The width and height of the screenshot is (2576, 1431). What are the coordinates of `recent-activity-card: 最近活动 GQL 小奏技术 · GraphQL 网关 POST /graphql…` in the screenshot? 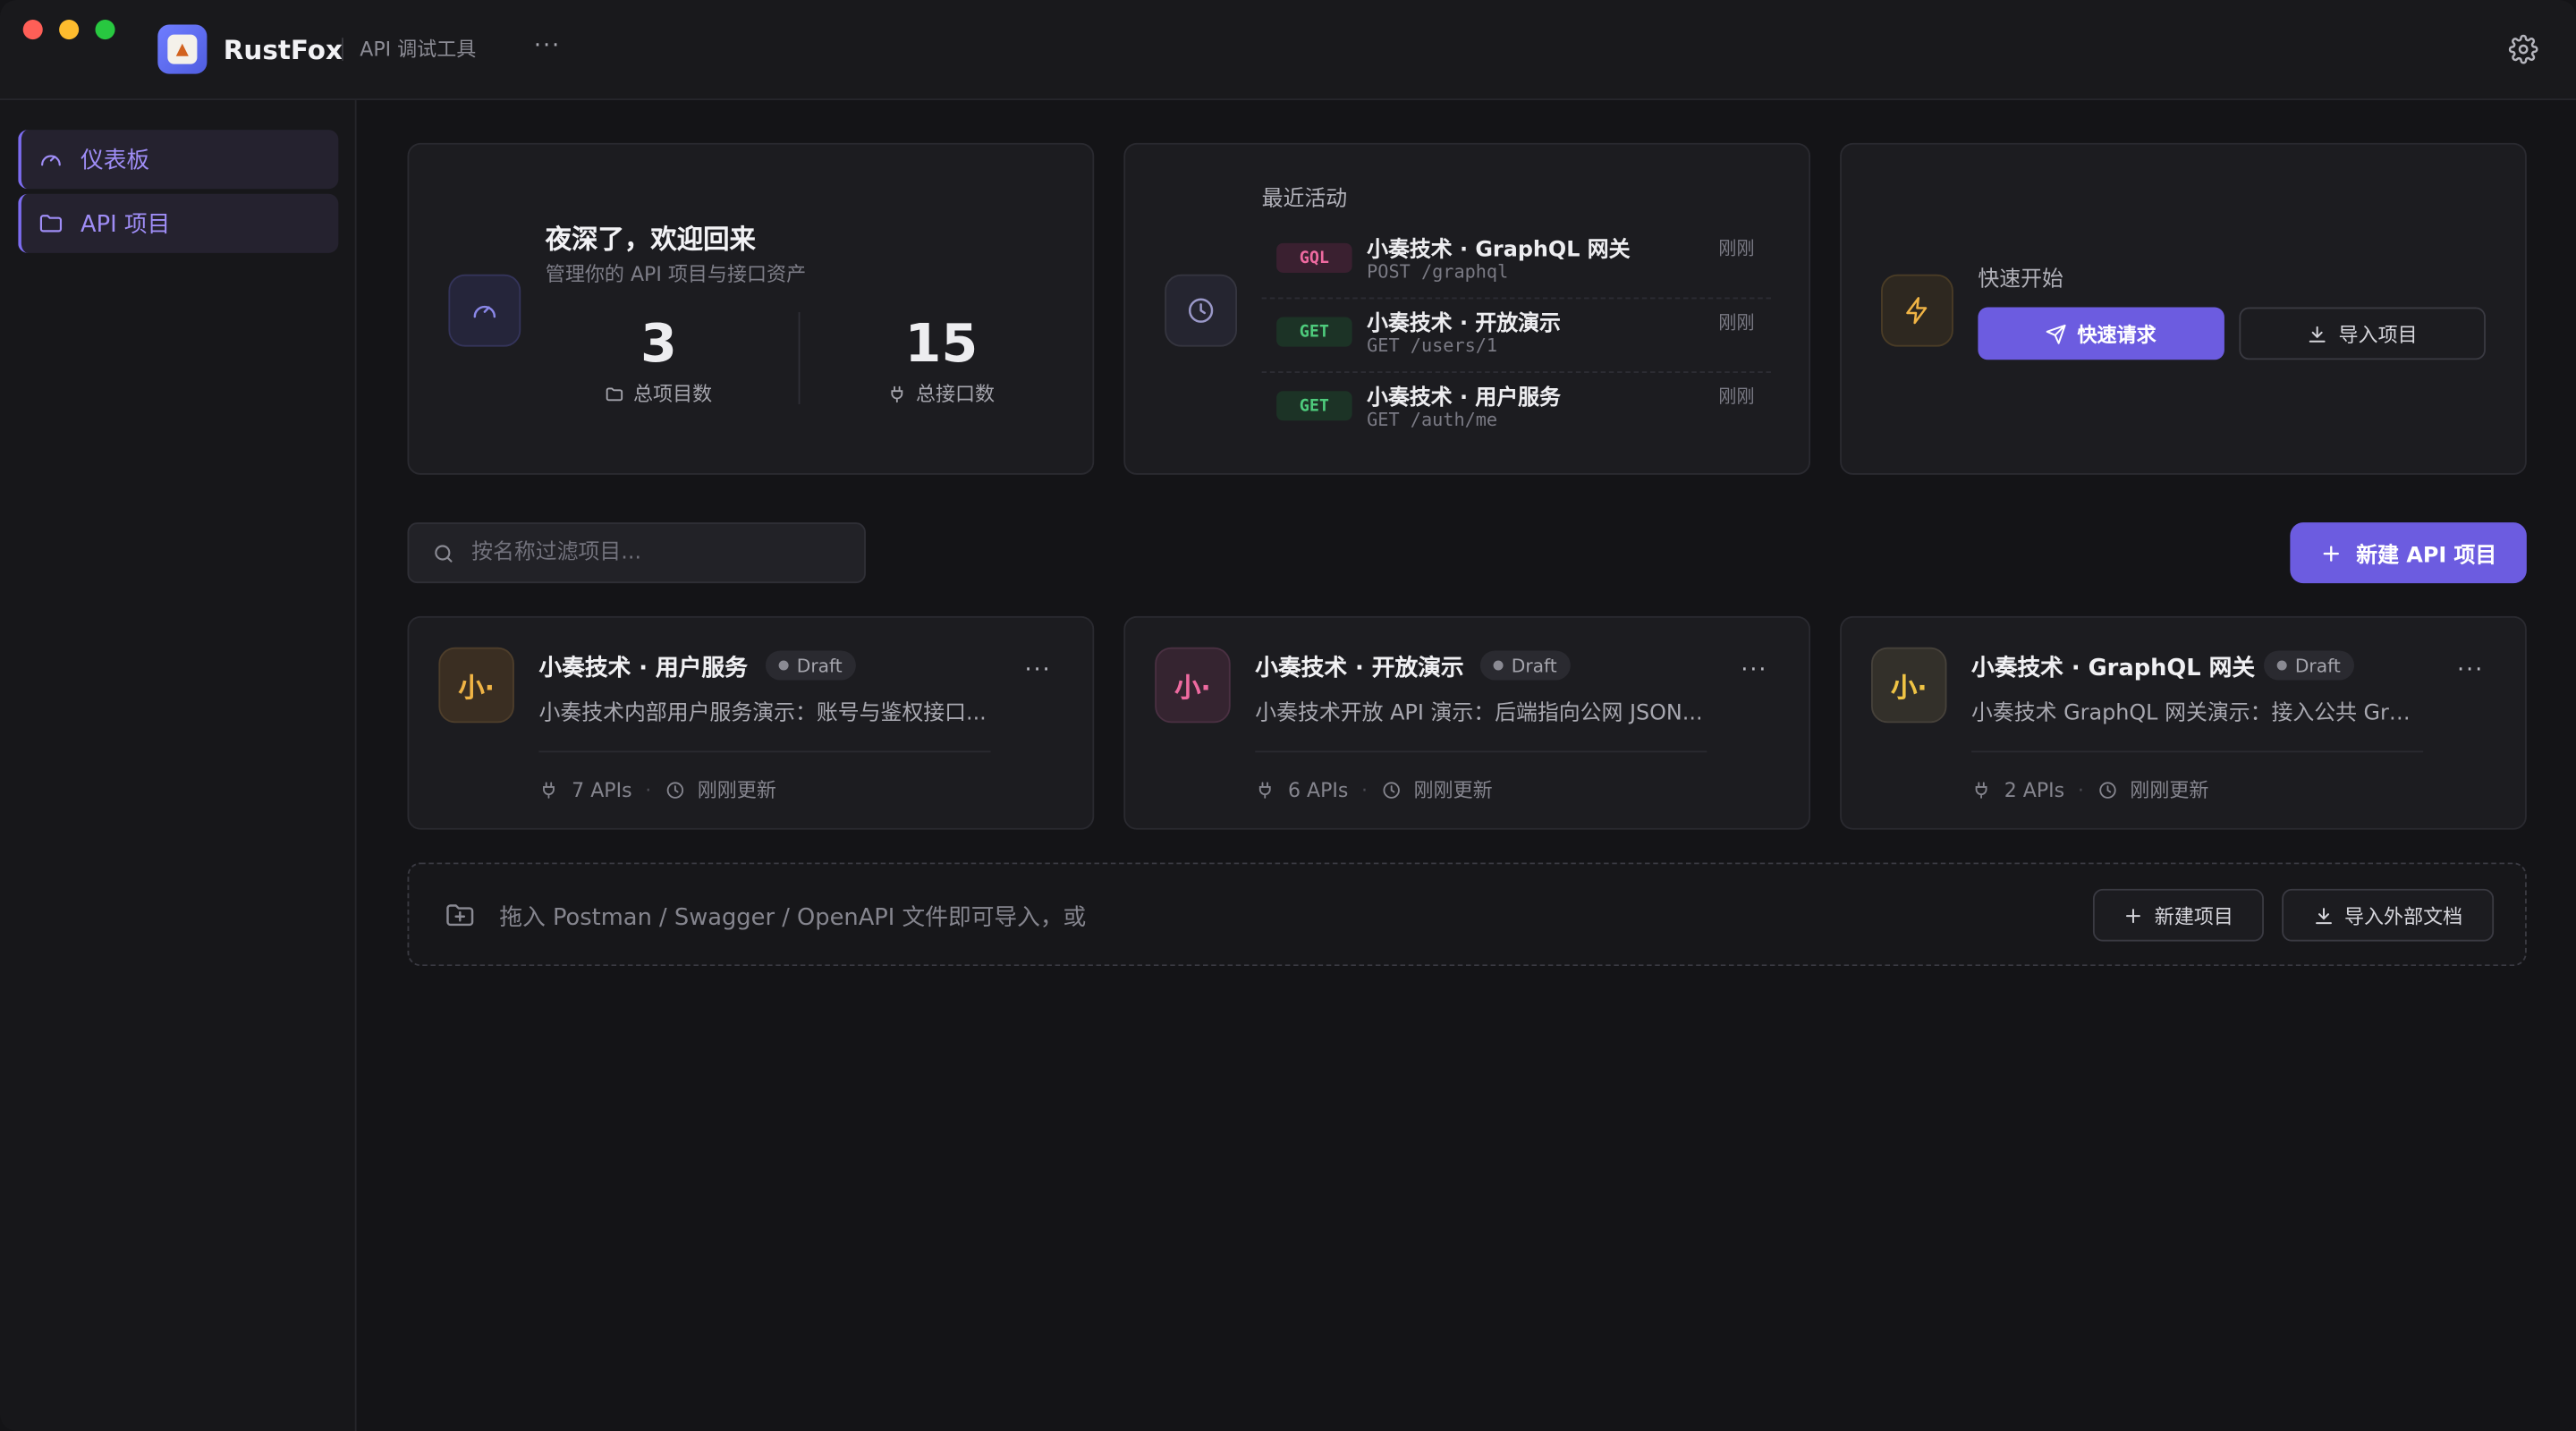 It's located at (1467, 309).